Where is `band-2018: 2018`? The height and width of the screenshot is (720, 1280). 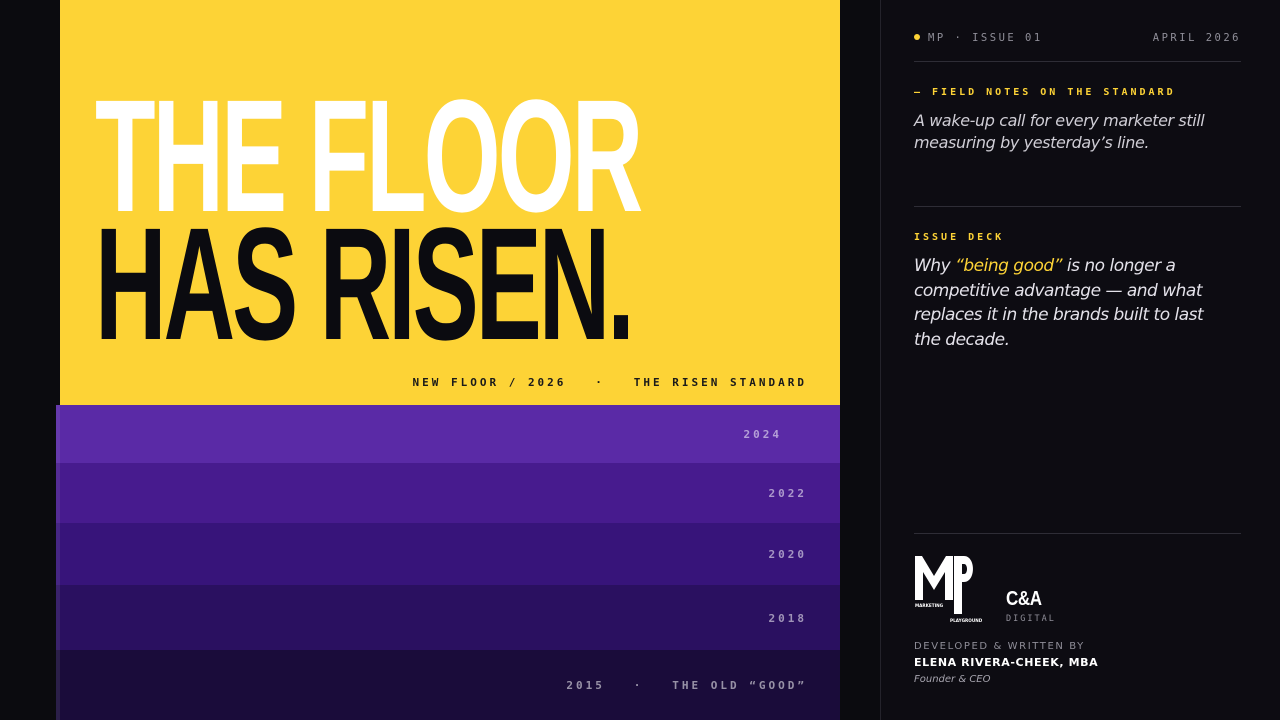
band-2018: 2018 is located at coordinates (448, 617).